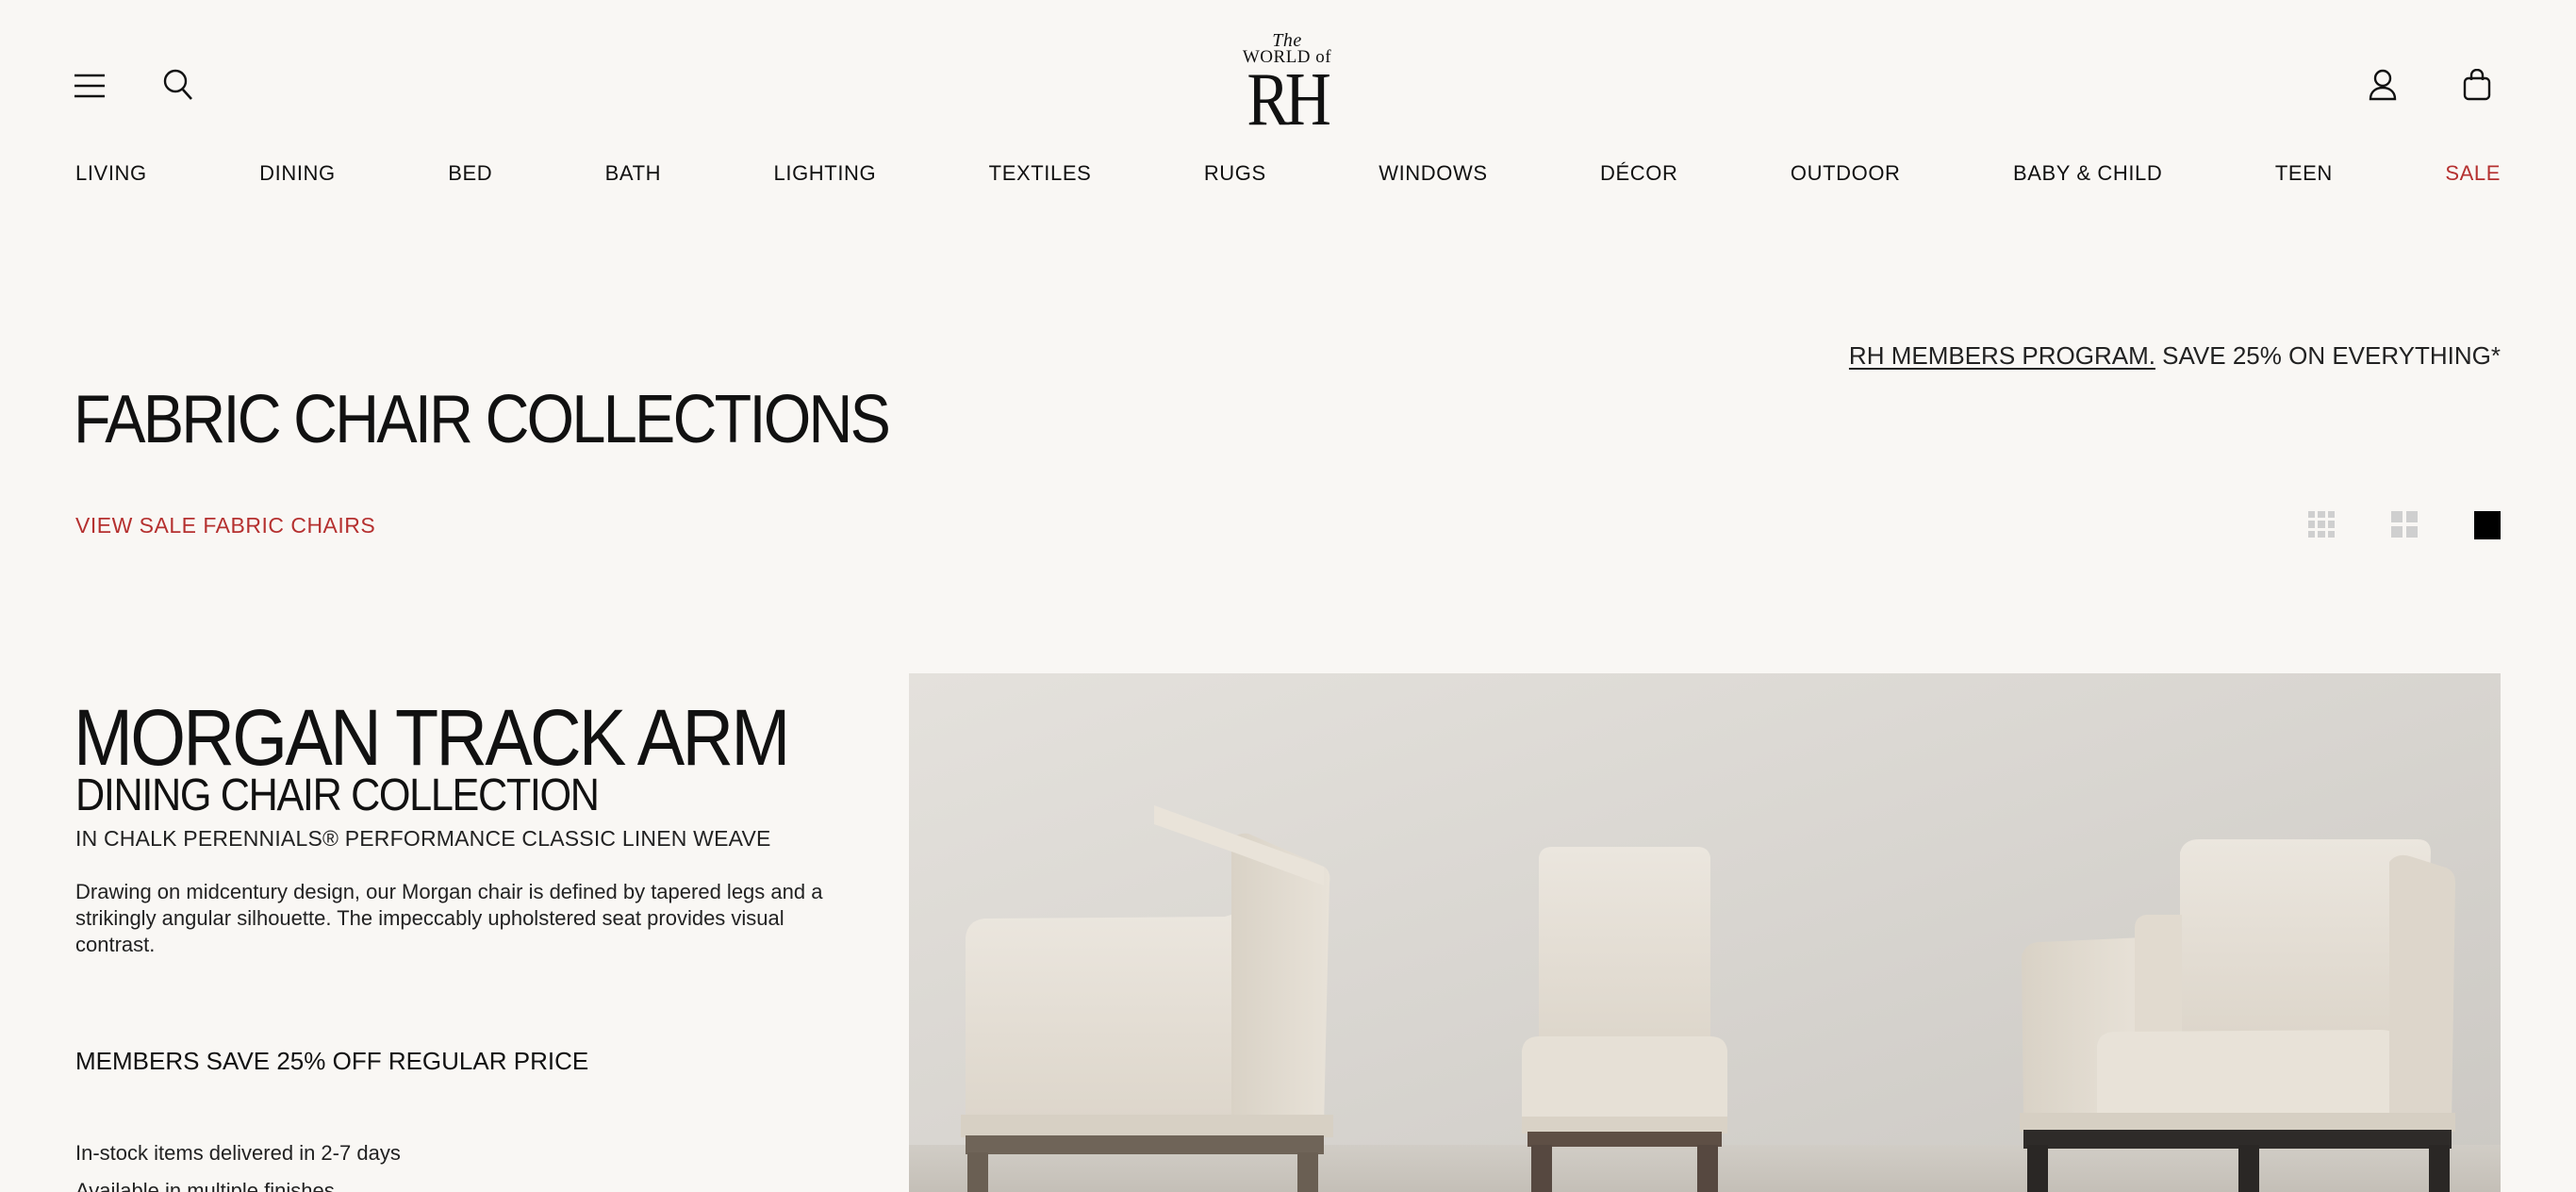 This screenshot has width=2576, height=1192. Describe the element at coordinates (2404, 524) in the screenshot. I see `grid-2-icon` at that location.